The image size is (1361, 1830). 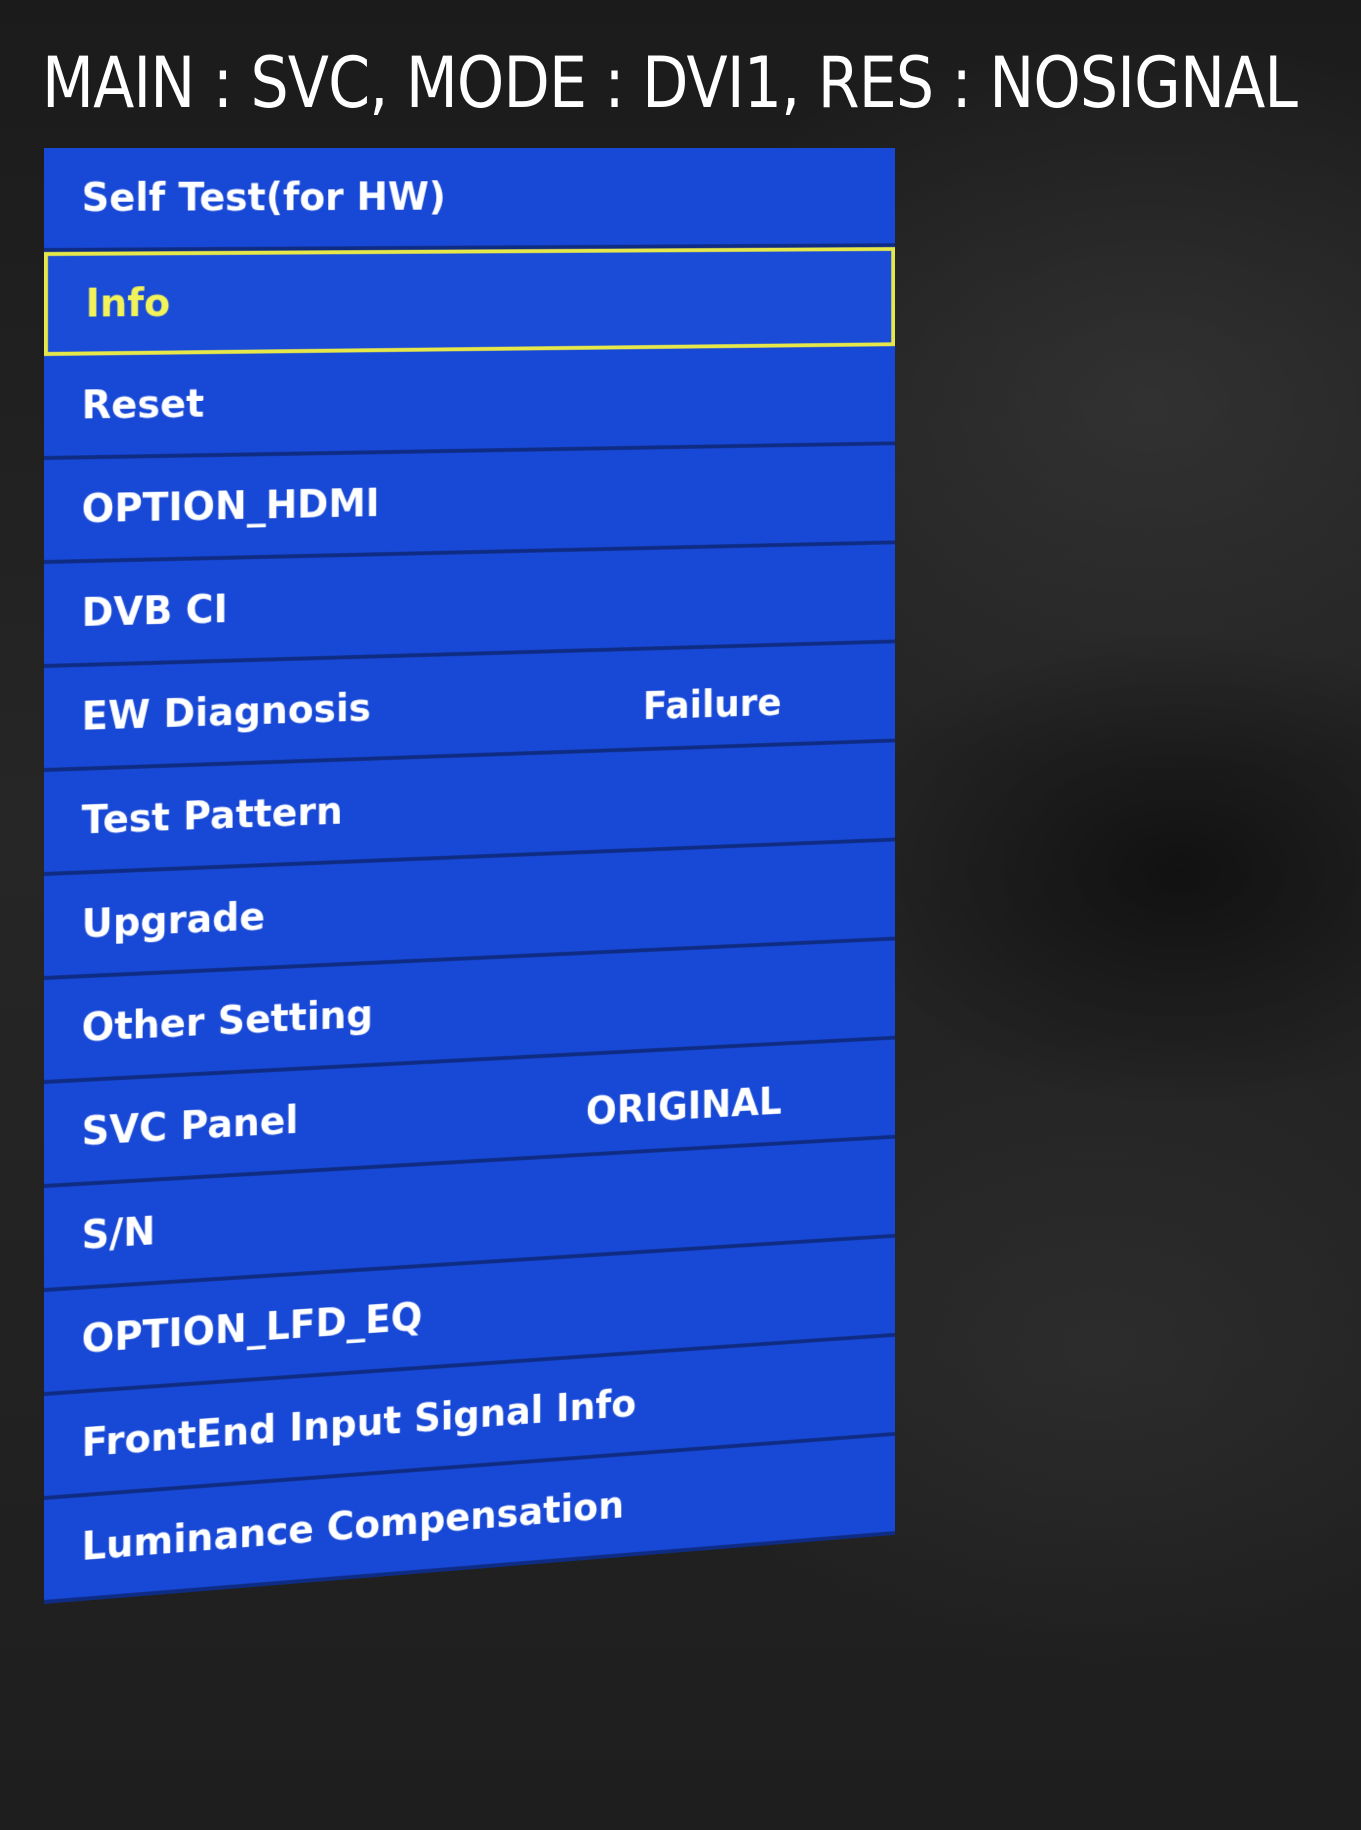 I want to click on menu-item-label: Self Test(for HW), so click(x=263, y=197).